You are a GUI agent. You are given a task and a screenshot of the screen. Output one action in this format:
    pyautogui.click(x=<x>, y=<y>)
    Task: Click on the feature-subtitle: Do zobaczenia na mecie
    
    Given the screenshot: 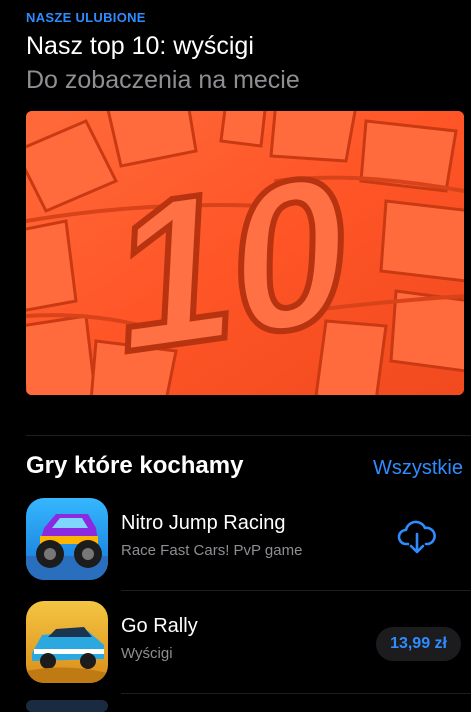 What is the action you would take?
    pyautogui.click(x=163, y=80)
    